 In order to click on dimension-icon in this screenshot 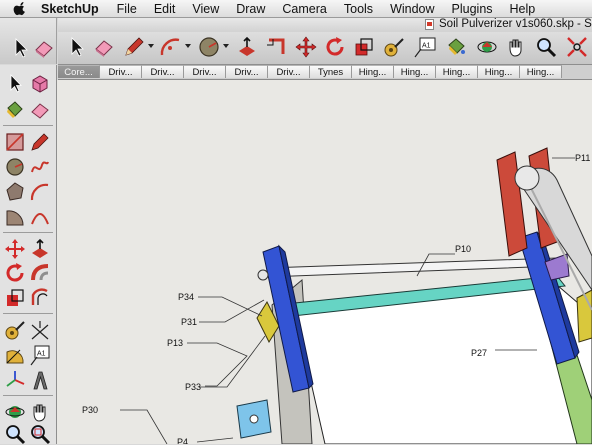, I will do `click(40, 330)`.